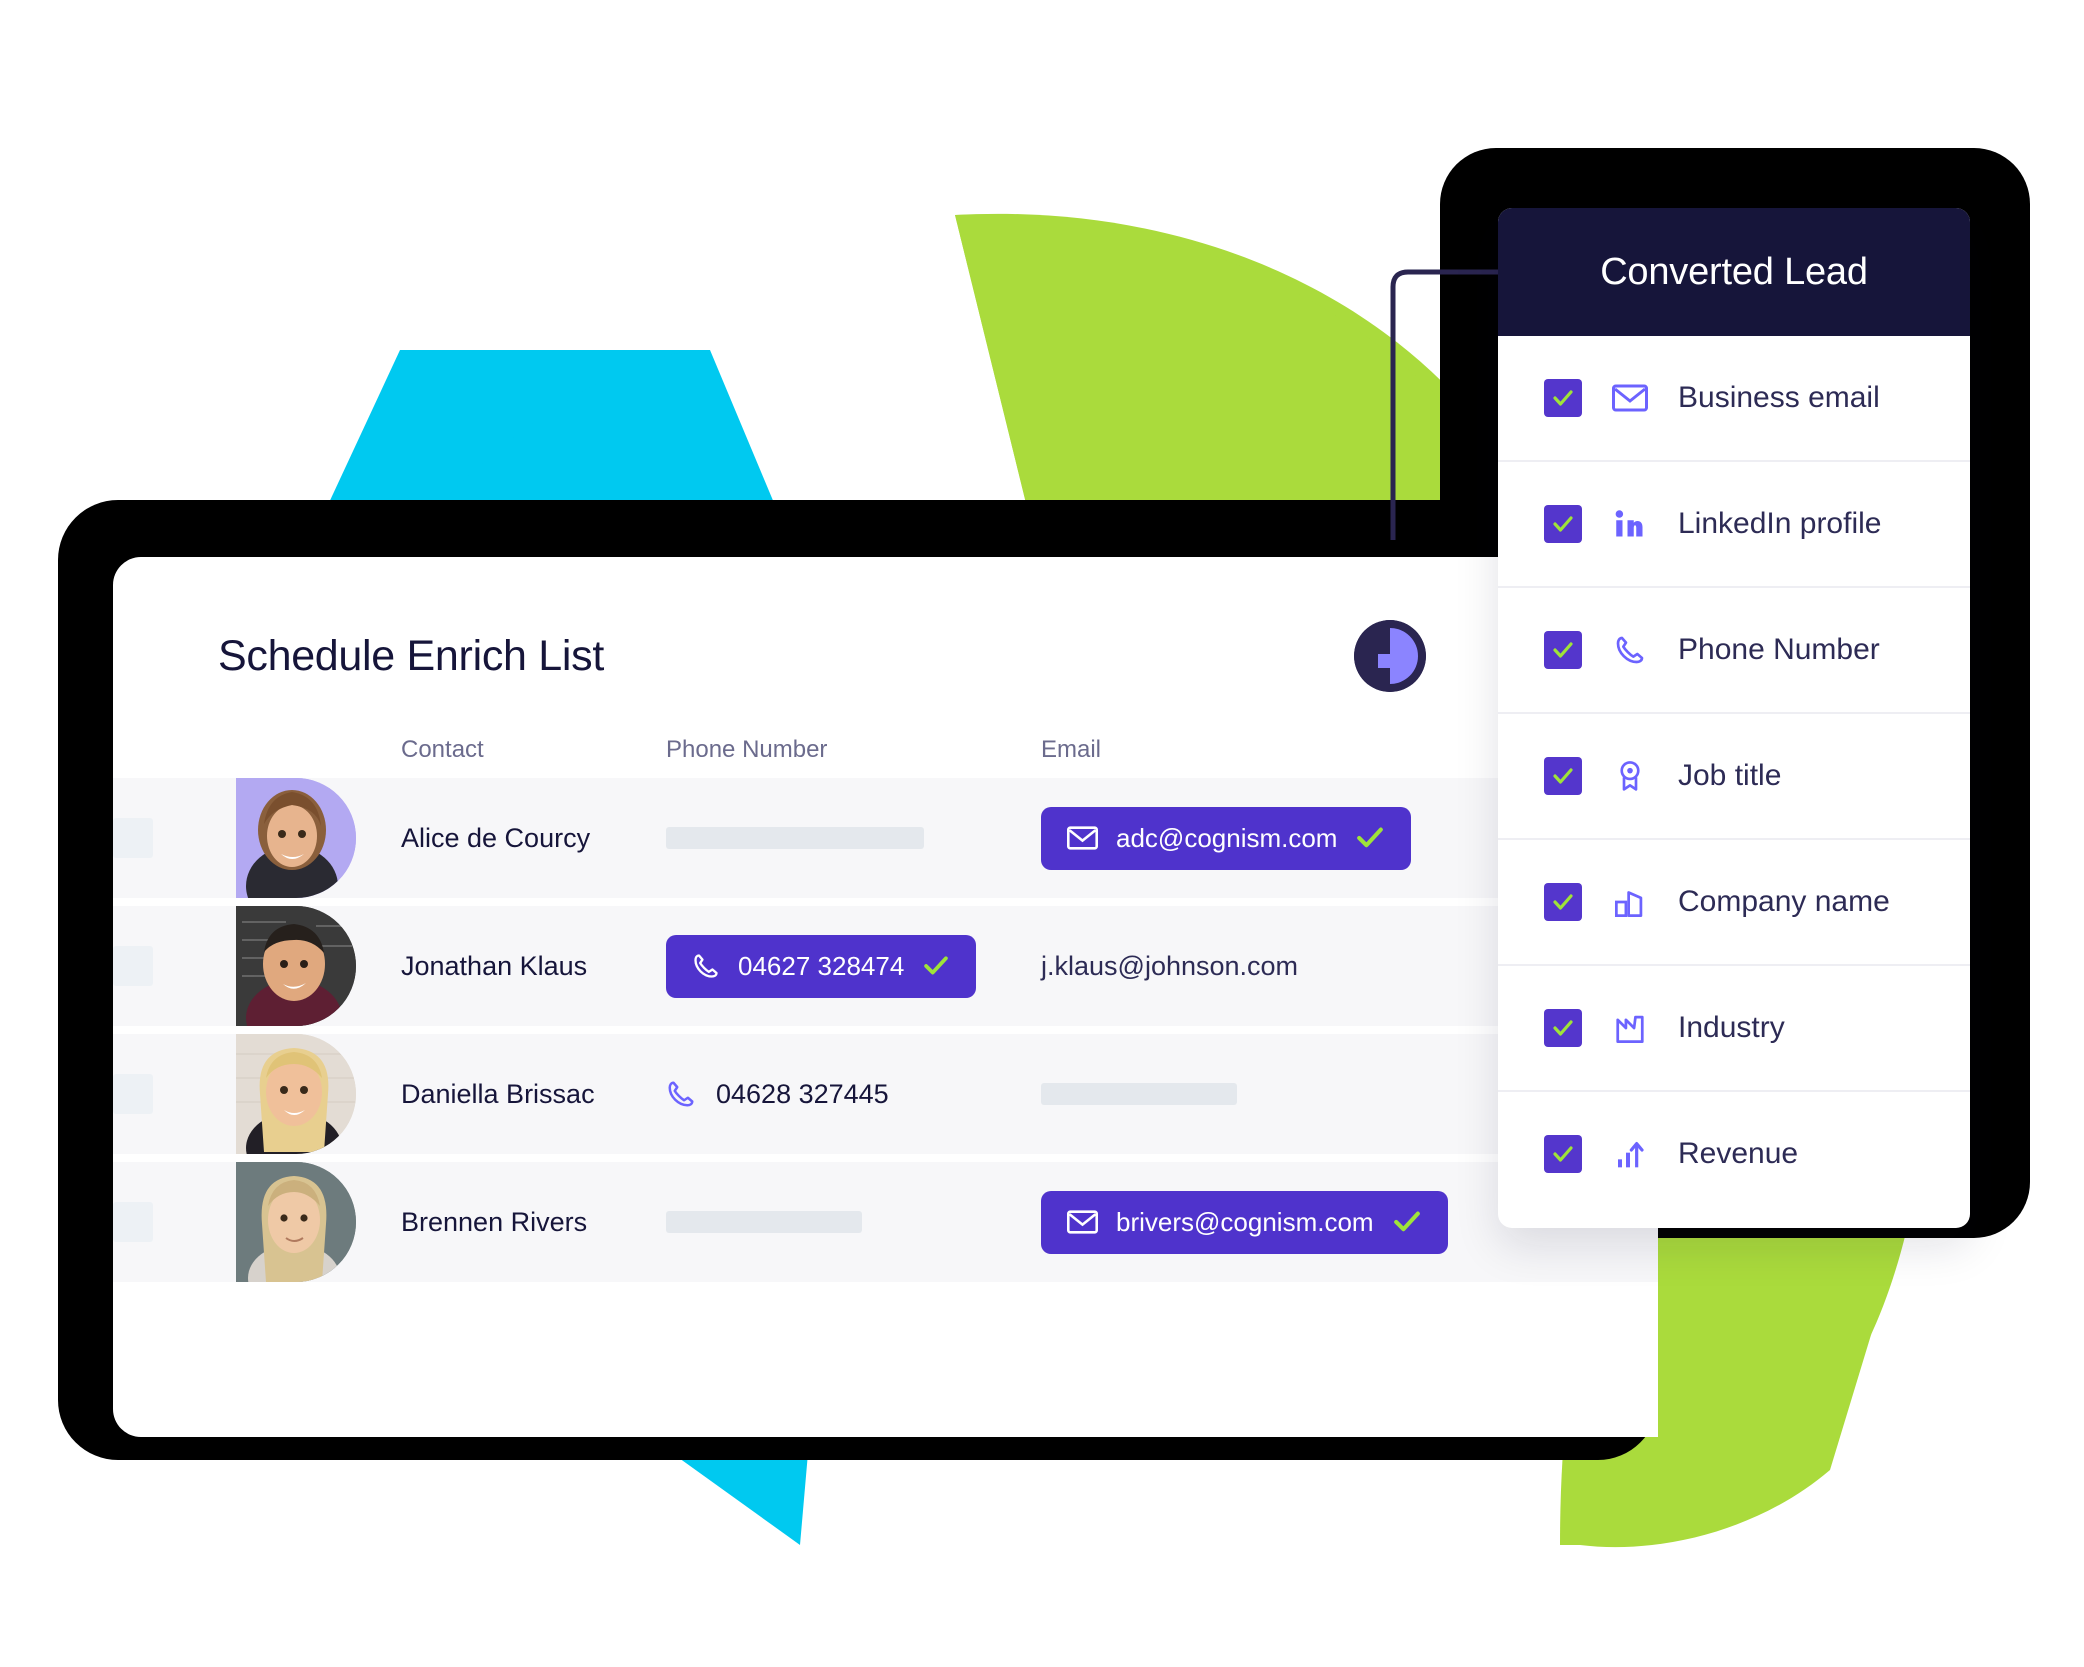 The height and width of the screenshot is (1667, 2084). Describe the element at coordinates (1630, 524) in the screenshot. I see `linkedin-icon` at that location.